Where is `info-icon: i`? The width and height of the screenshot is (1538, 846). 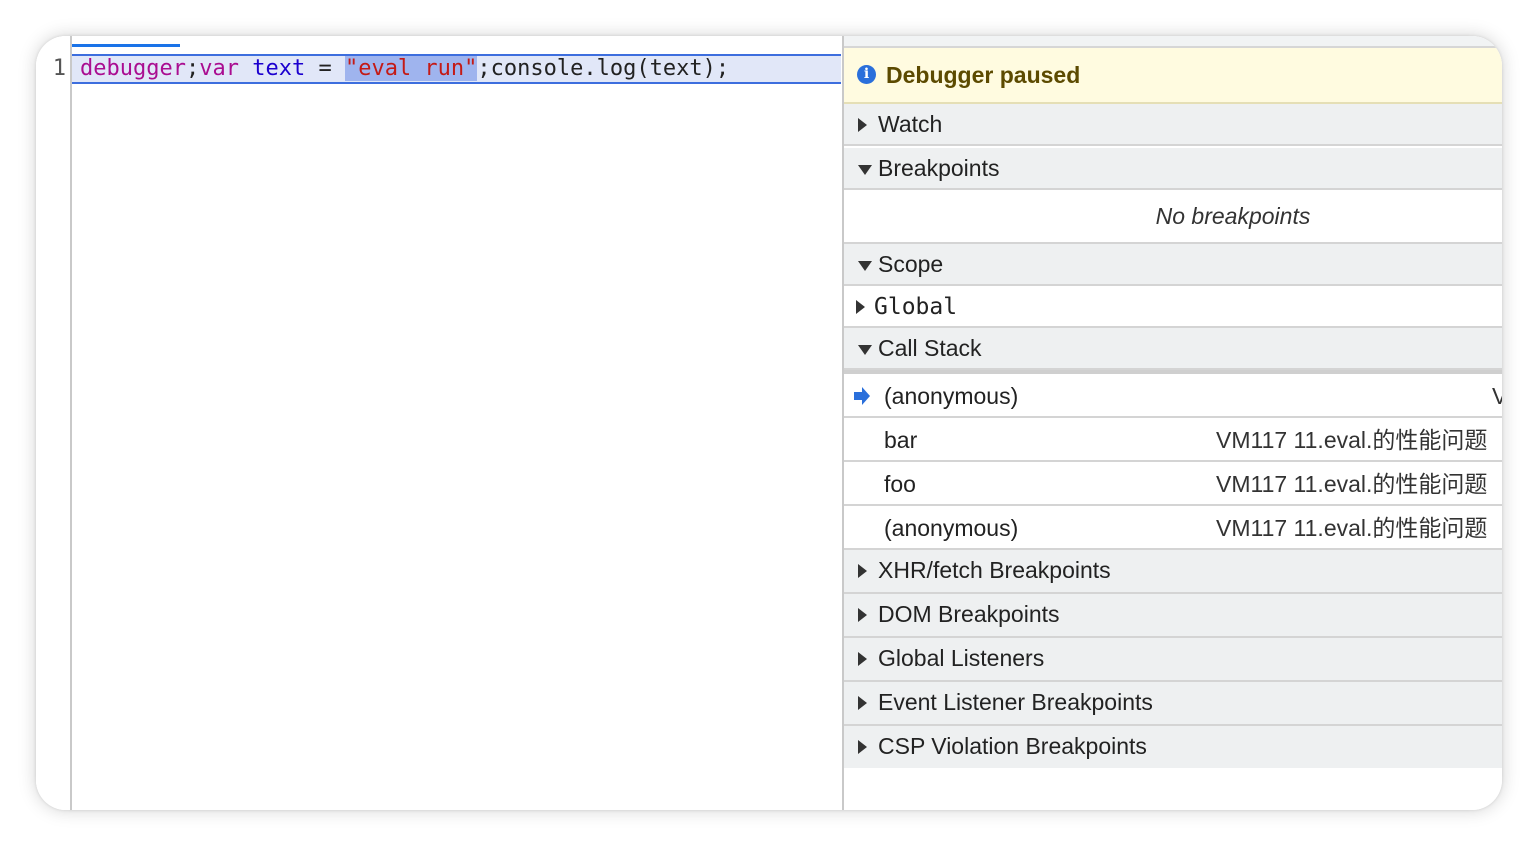 info-icon: i is located at coordinates (866, 74).